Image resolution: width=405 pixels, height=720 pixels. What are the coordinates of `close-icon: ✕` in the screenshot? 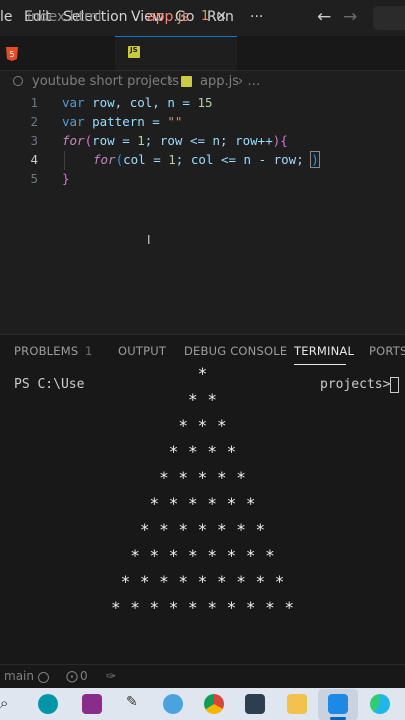 It's located at (221, 16).